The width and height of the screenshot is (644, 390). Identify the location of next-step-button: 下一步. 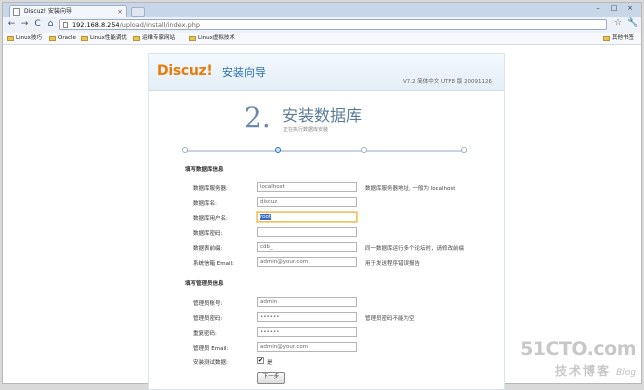
(271, 378).